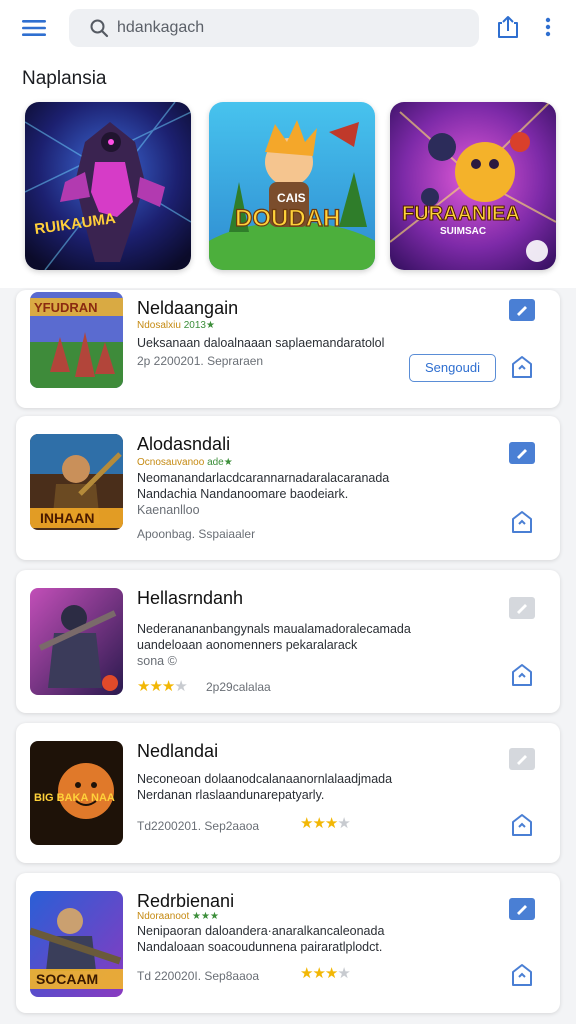 Image resolution: width=576 pixels, height=1024 pixels. I want to click on section-title: Naplansia, so click(64, 78).